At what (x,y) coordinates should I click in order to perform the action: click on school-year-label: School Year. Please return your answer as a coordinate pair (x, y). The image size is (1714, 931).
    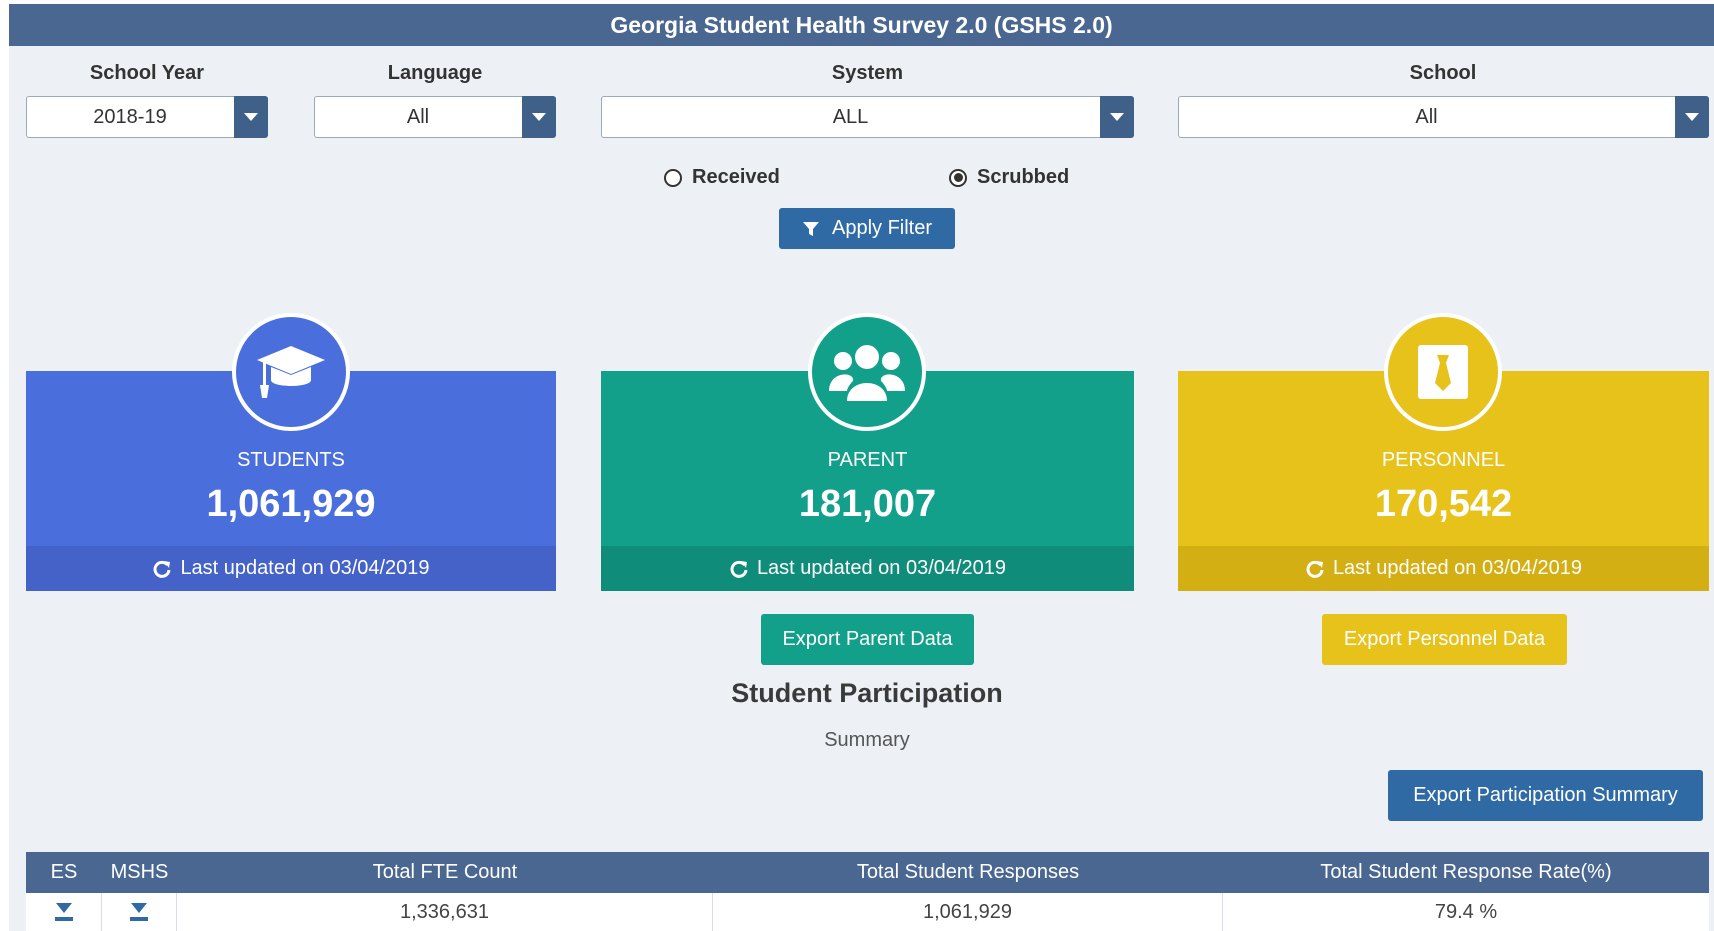
    Looking at the image, I should click on (147, 73).